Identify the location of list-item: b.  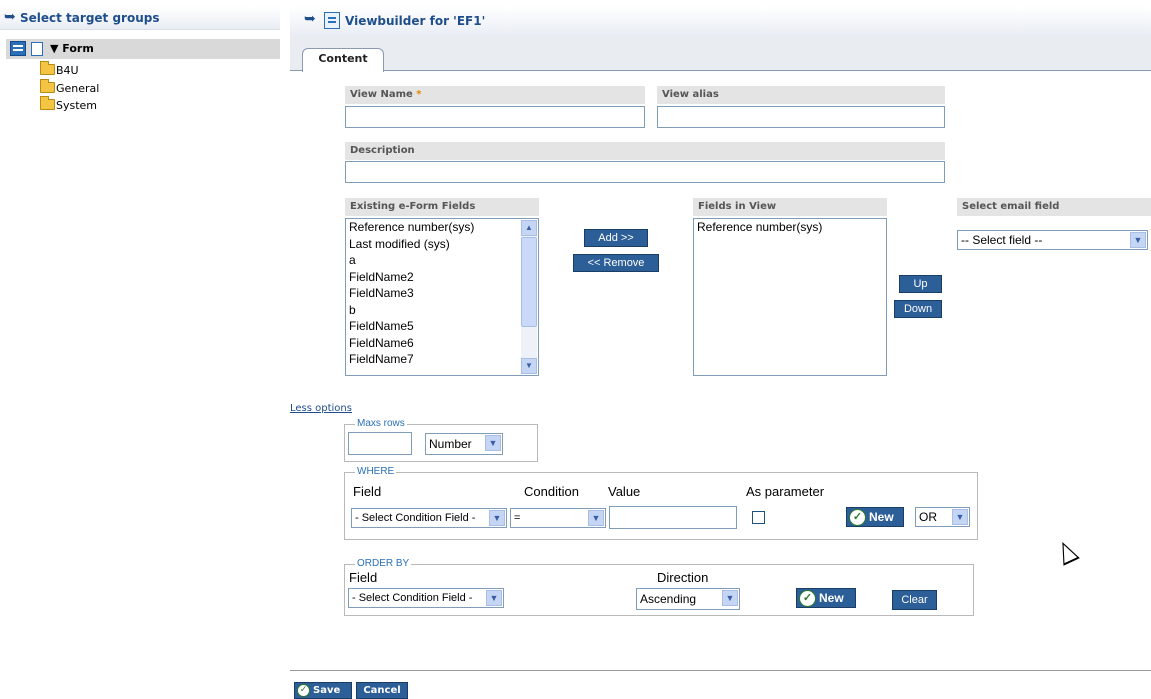
(442, 310).